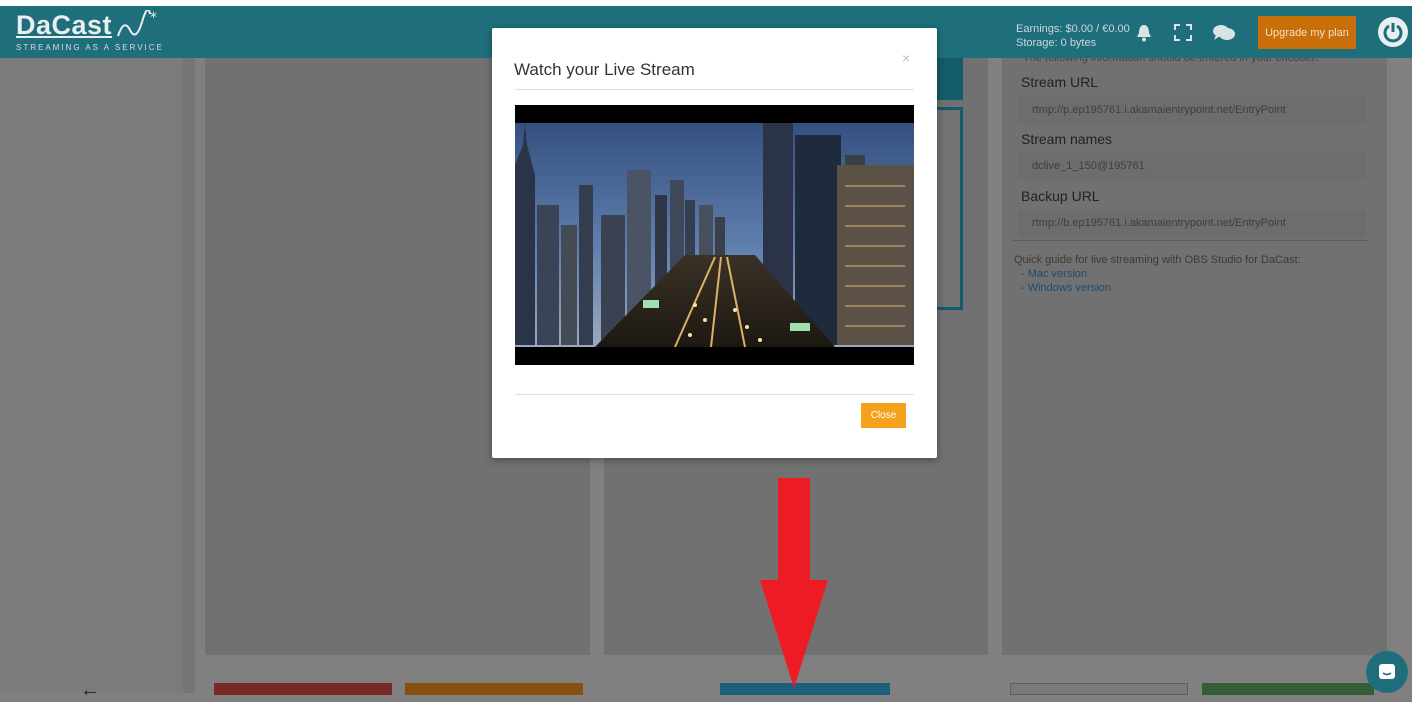 The width and height of the screenshot is (1412, 702). What do you see at coordinates (1190, 240) in the screenshot?
I see `encoder-divider` at bounding box center [1190, 240].